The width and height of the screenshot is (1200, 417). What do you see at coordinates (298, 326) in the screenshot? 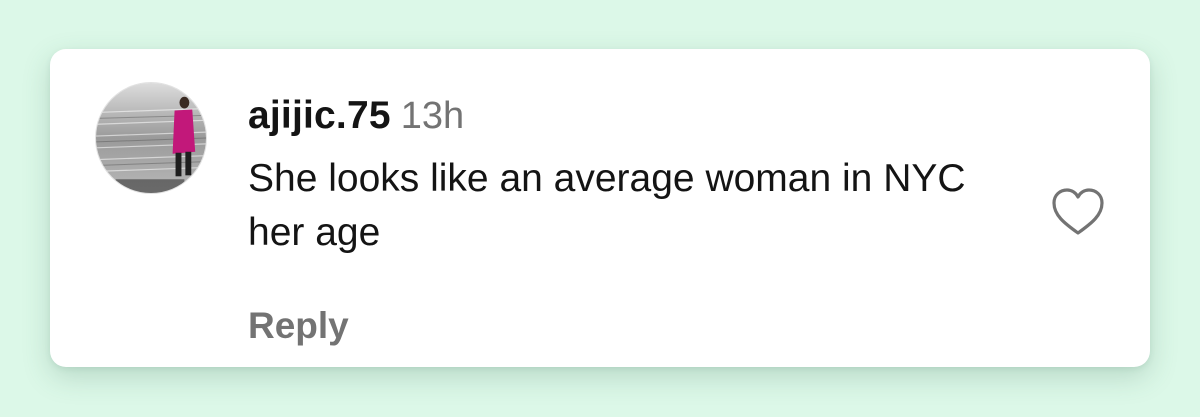
I see `reply-button: Reply` at bounding box center [298, 326].